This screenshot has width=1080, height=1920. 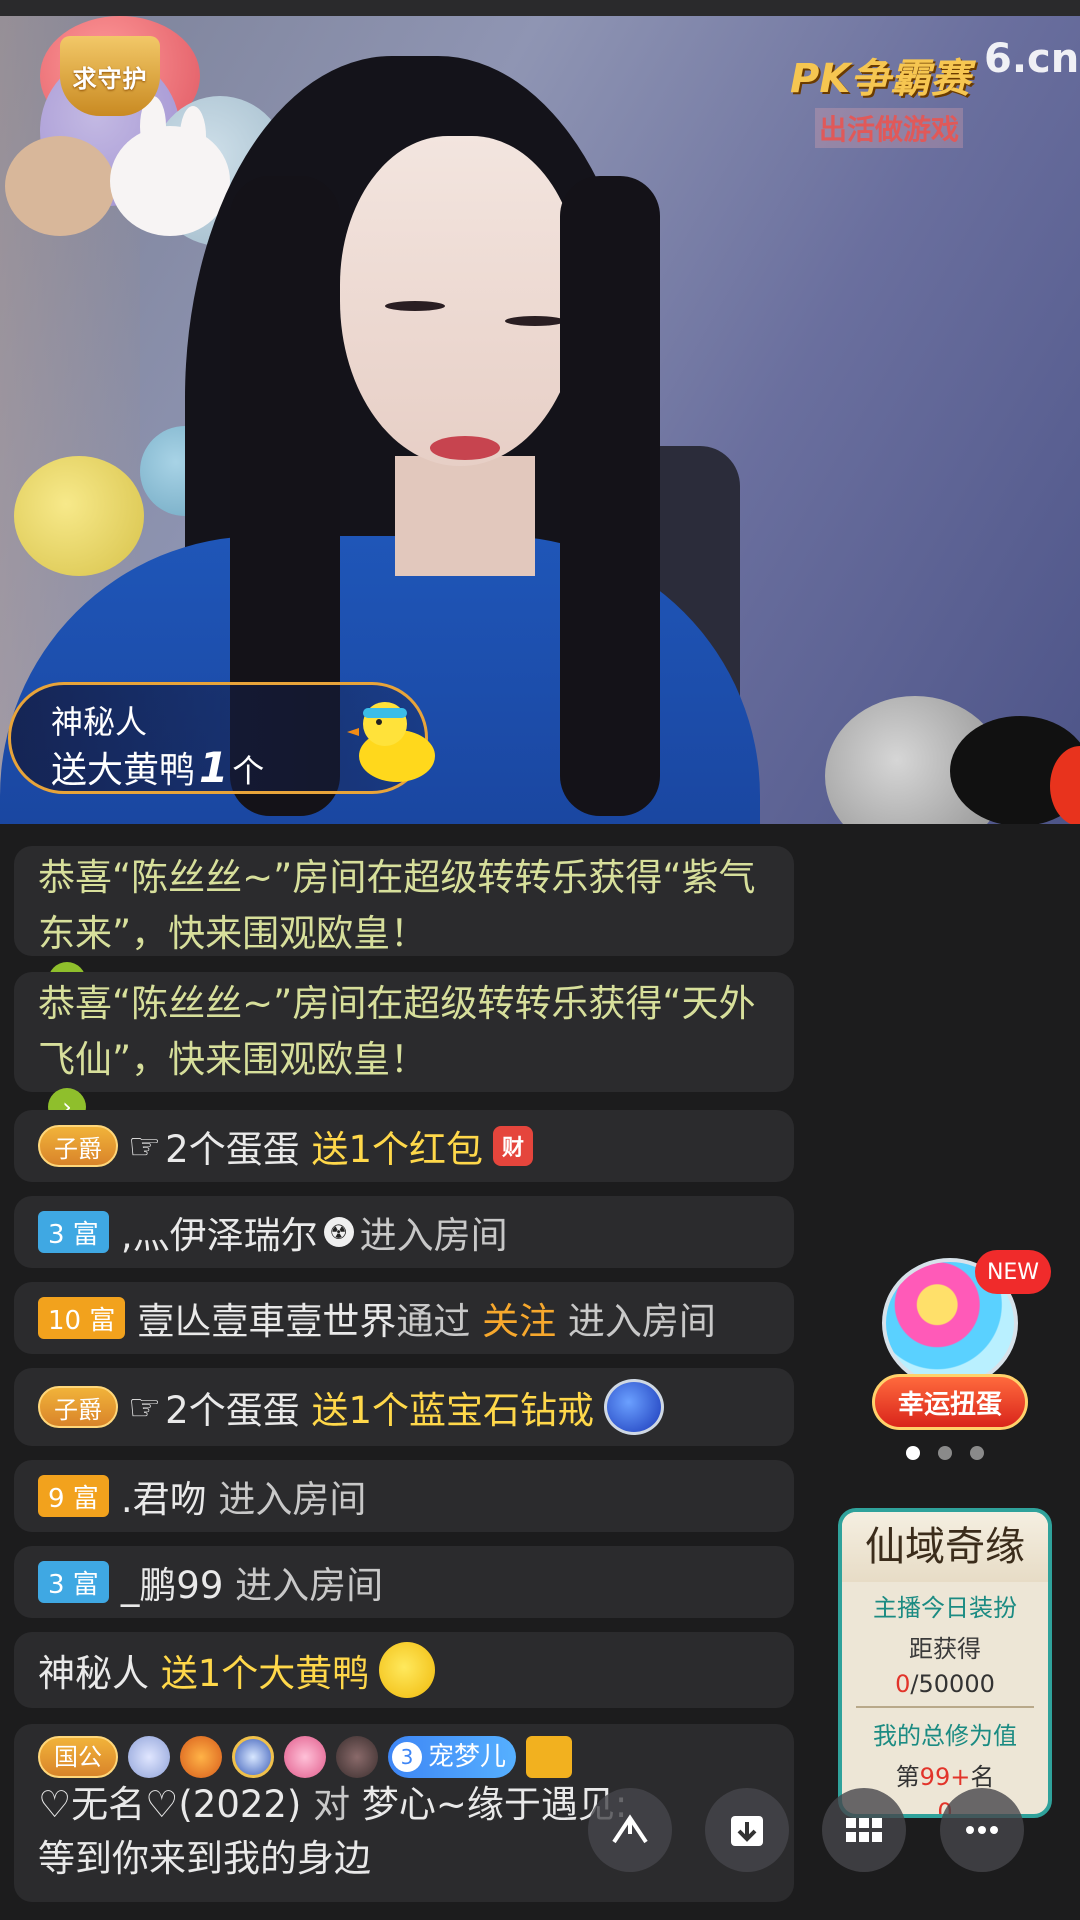 What do you see at coordinates (1013, 1272) in the screenshot?
I see `new-badge: NEW` at bounding box center [1013, 1272].